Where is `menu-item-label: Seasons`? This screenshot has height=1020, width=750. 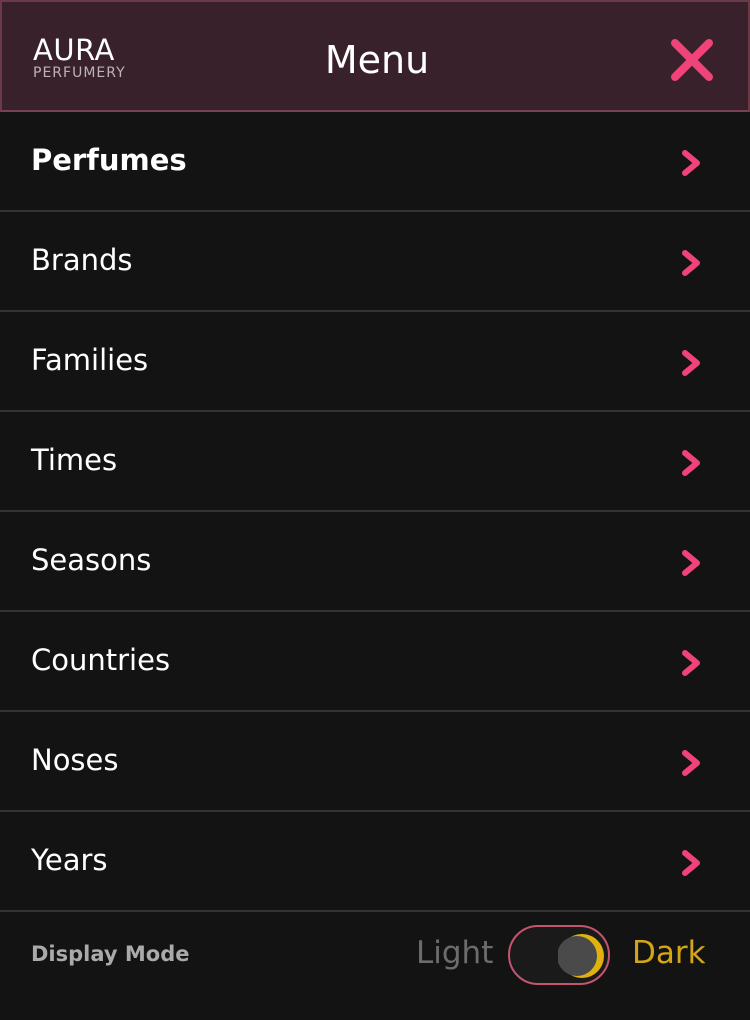 menu-item-label: Seasons is located at coordinates (91, 560).